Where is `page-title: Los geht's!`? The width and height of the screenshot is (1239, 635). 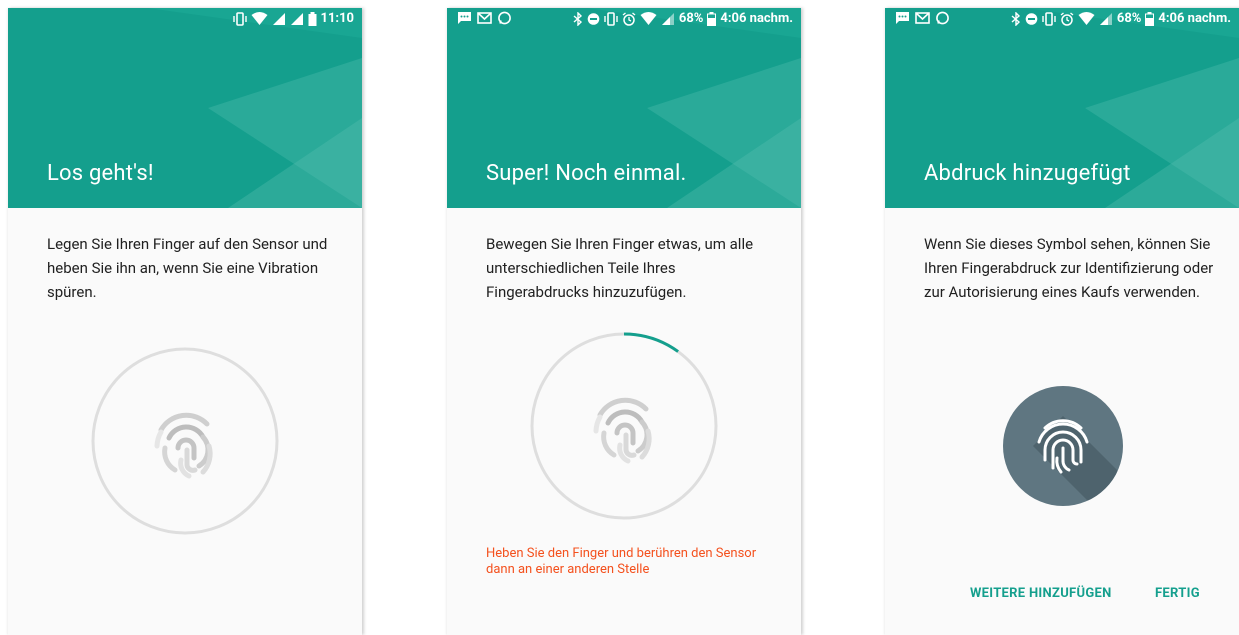 page-title: Los geht's! is located at coordinates (100, 173).